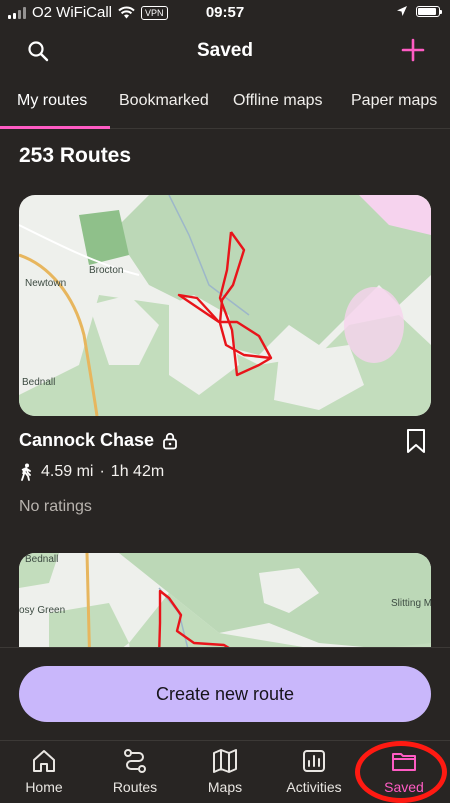 The image size is (450, 803). Describe the element at coordinates (278, 101) in the screenshot. I see `tab-offline-maps: Offline maps` at that location.